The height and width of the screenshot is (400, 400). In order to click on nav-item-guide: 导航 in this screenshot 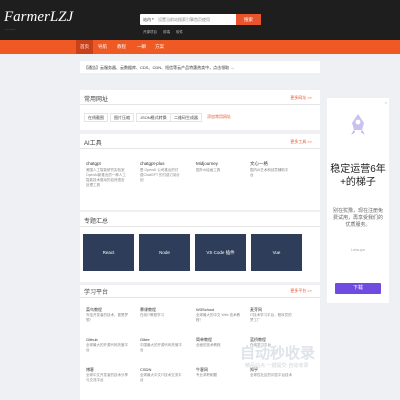, I will do `click(102, 47)`.